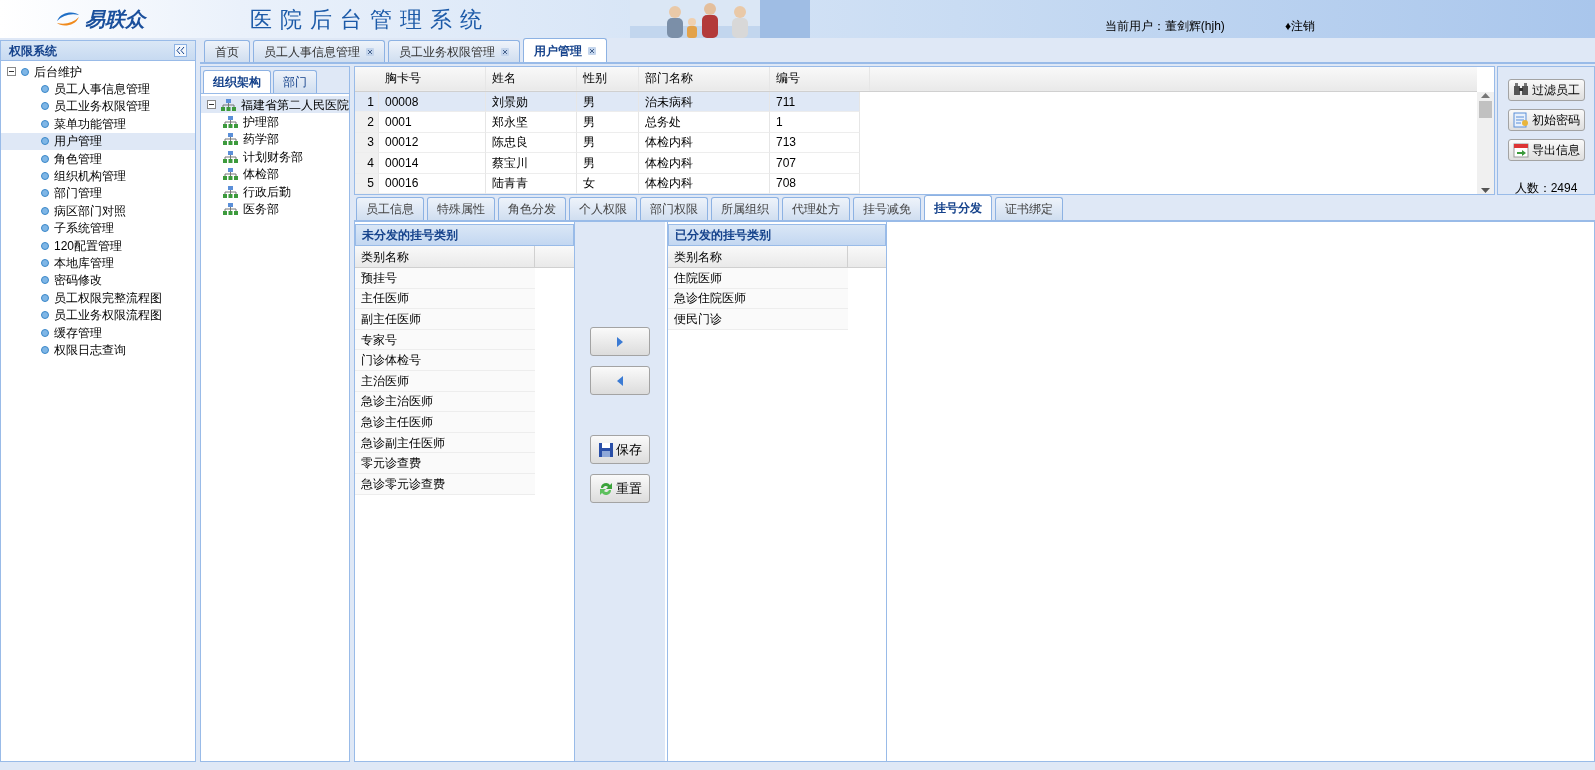 This screenshot has height=770, width=1595. Describe the element at coordinates (603, 208) in the screenshot. I see `tab: 个人权限` at that location.